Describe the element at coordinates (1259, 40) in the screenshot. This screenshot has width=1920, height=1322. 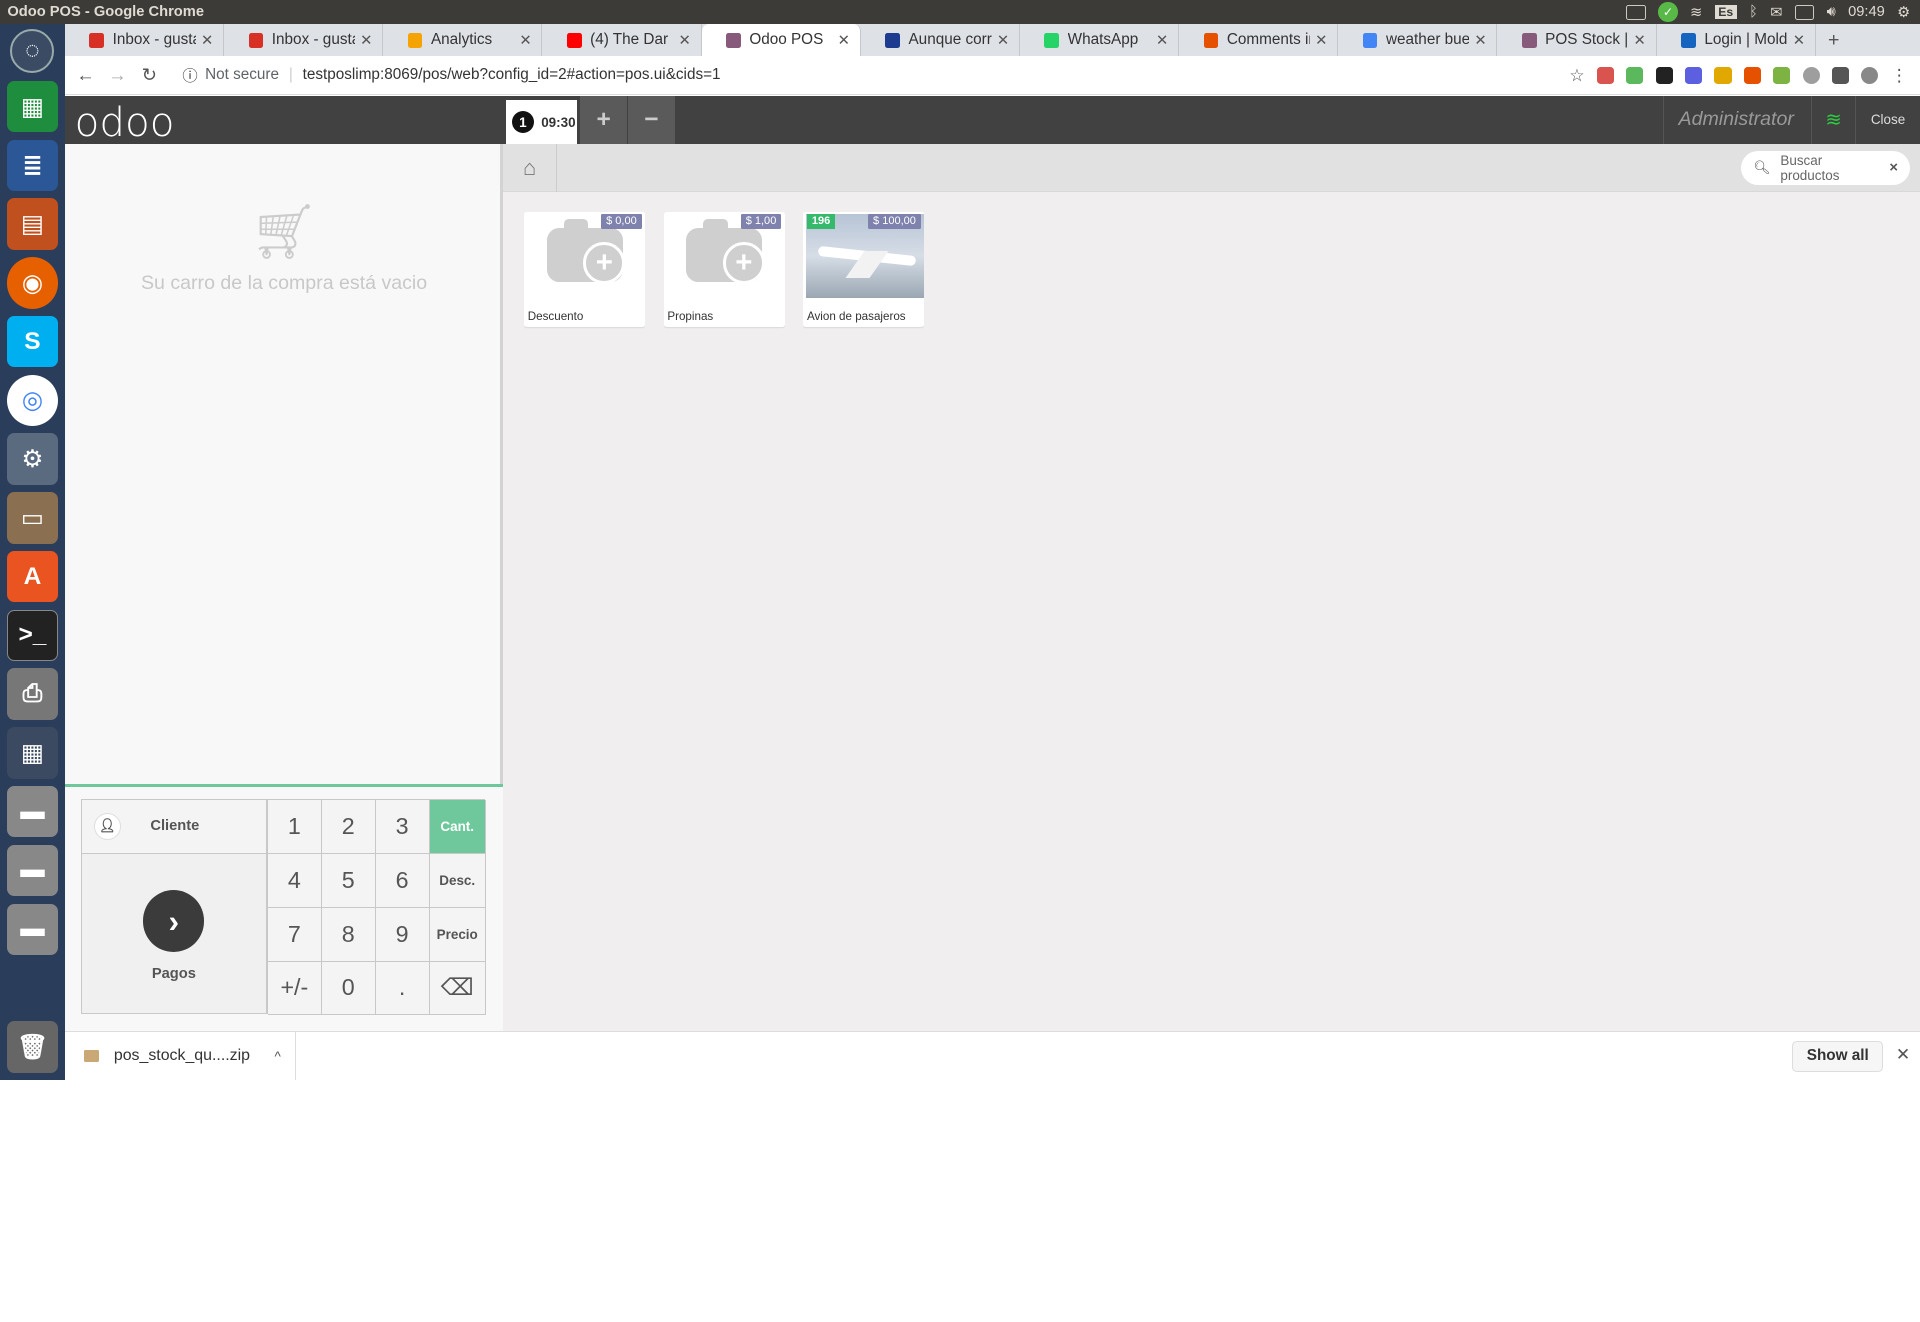
I see `browser-tab: Comments in ✕` at that location.